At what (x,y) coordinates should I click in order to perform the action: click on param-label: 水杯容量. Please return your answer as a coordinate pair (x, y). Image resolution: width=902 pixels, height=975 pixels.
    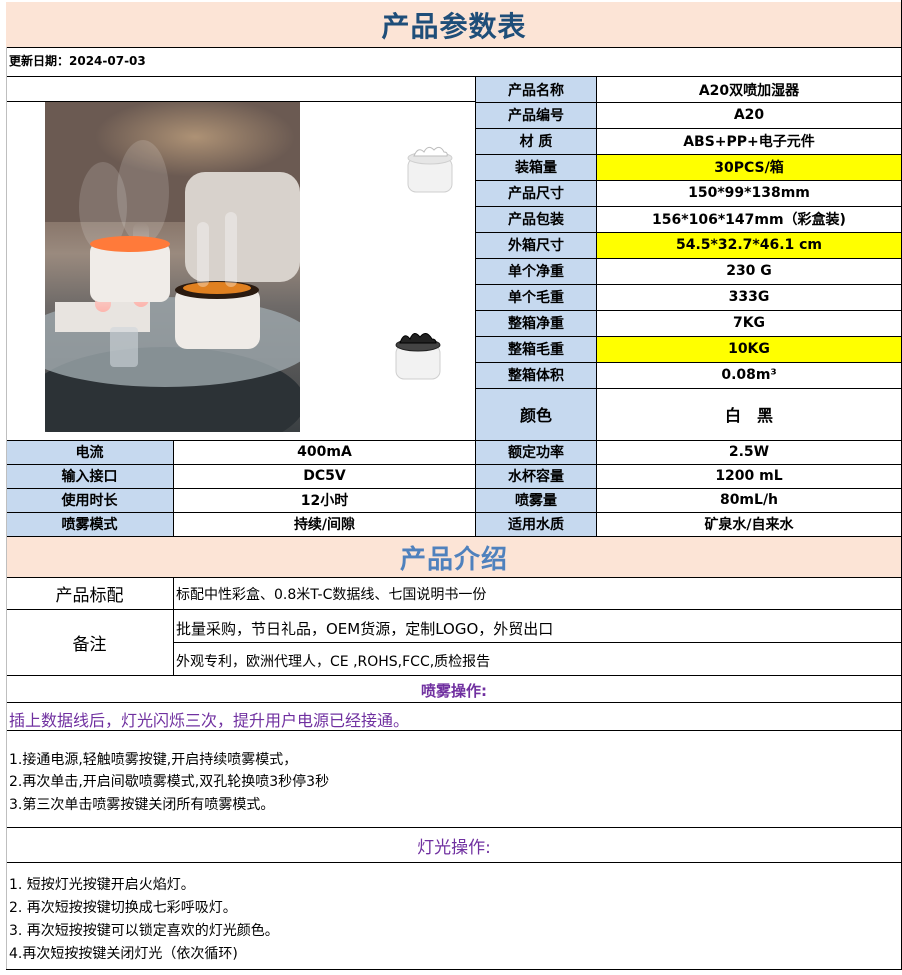
    Looking at the image, I should click on (536, 476).